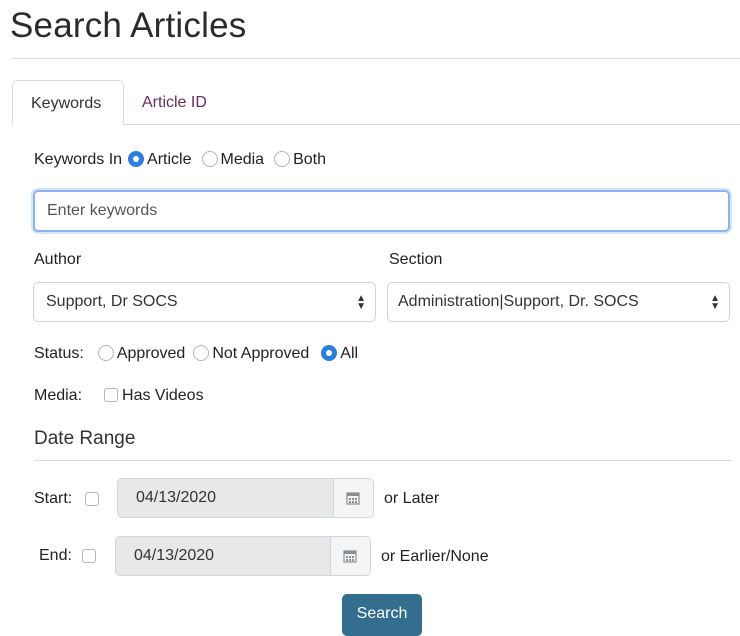 Image resolution: width=740 pixels, height=636 pixels. I want to click on page-title: Search Articles, so click(128, 25).